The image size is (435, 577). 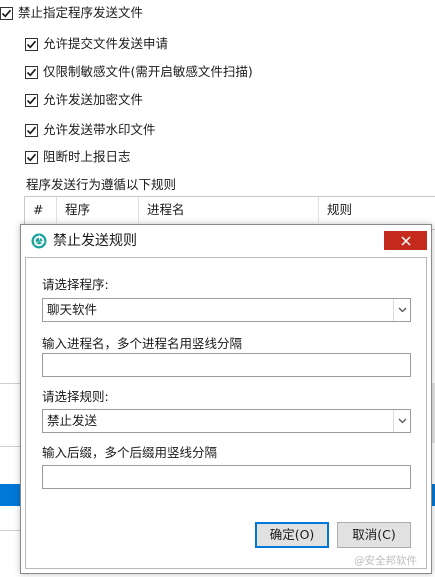 I want to click on column-header-rule: 规则, so click(x=377, y=210).